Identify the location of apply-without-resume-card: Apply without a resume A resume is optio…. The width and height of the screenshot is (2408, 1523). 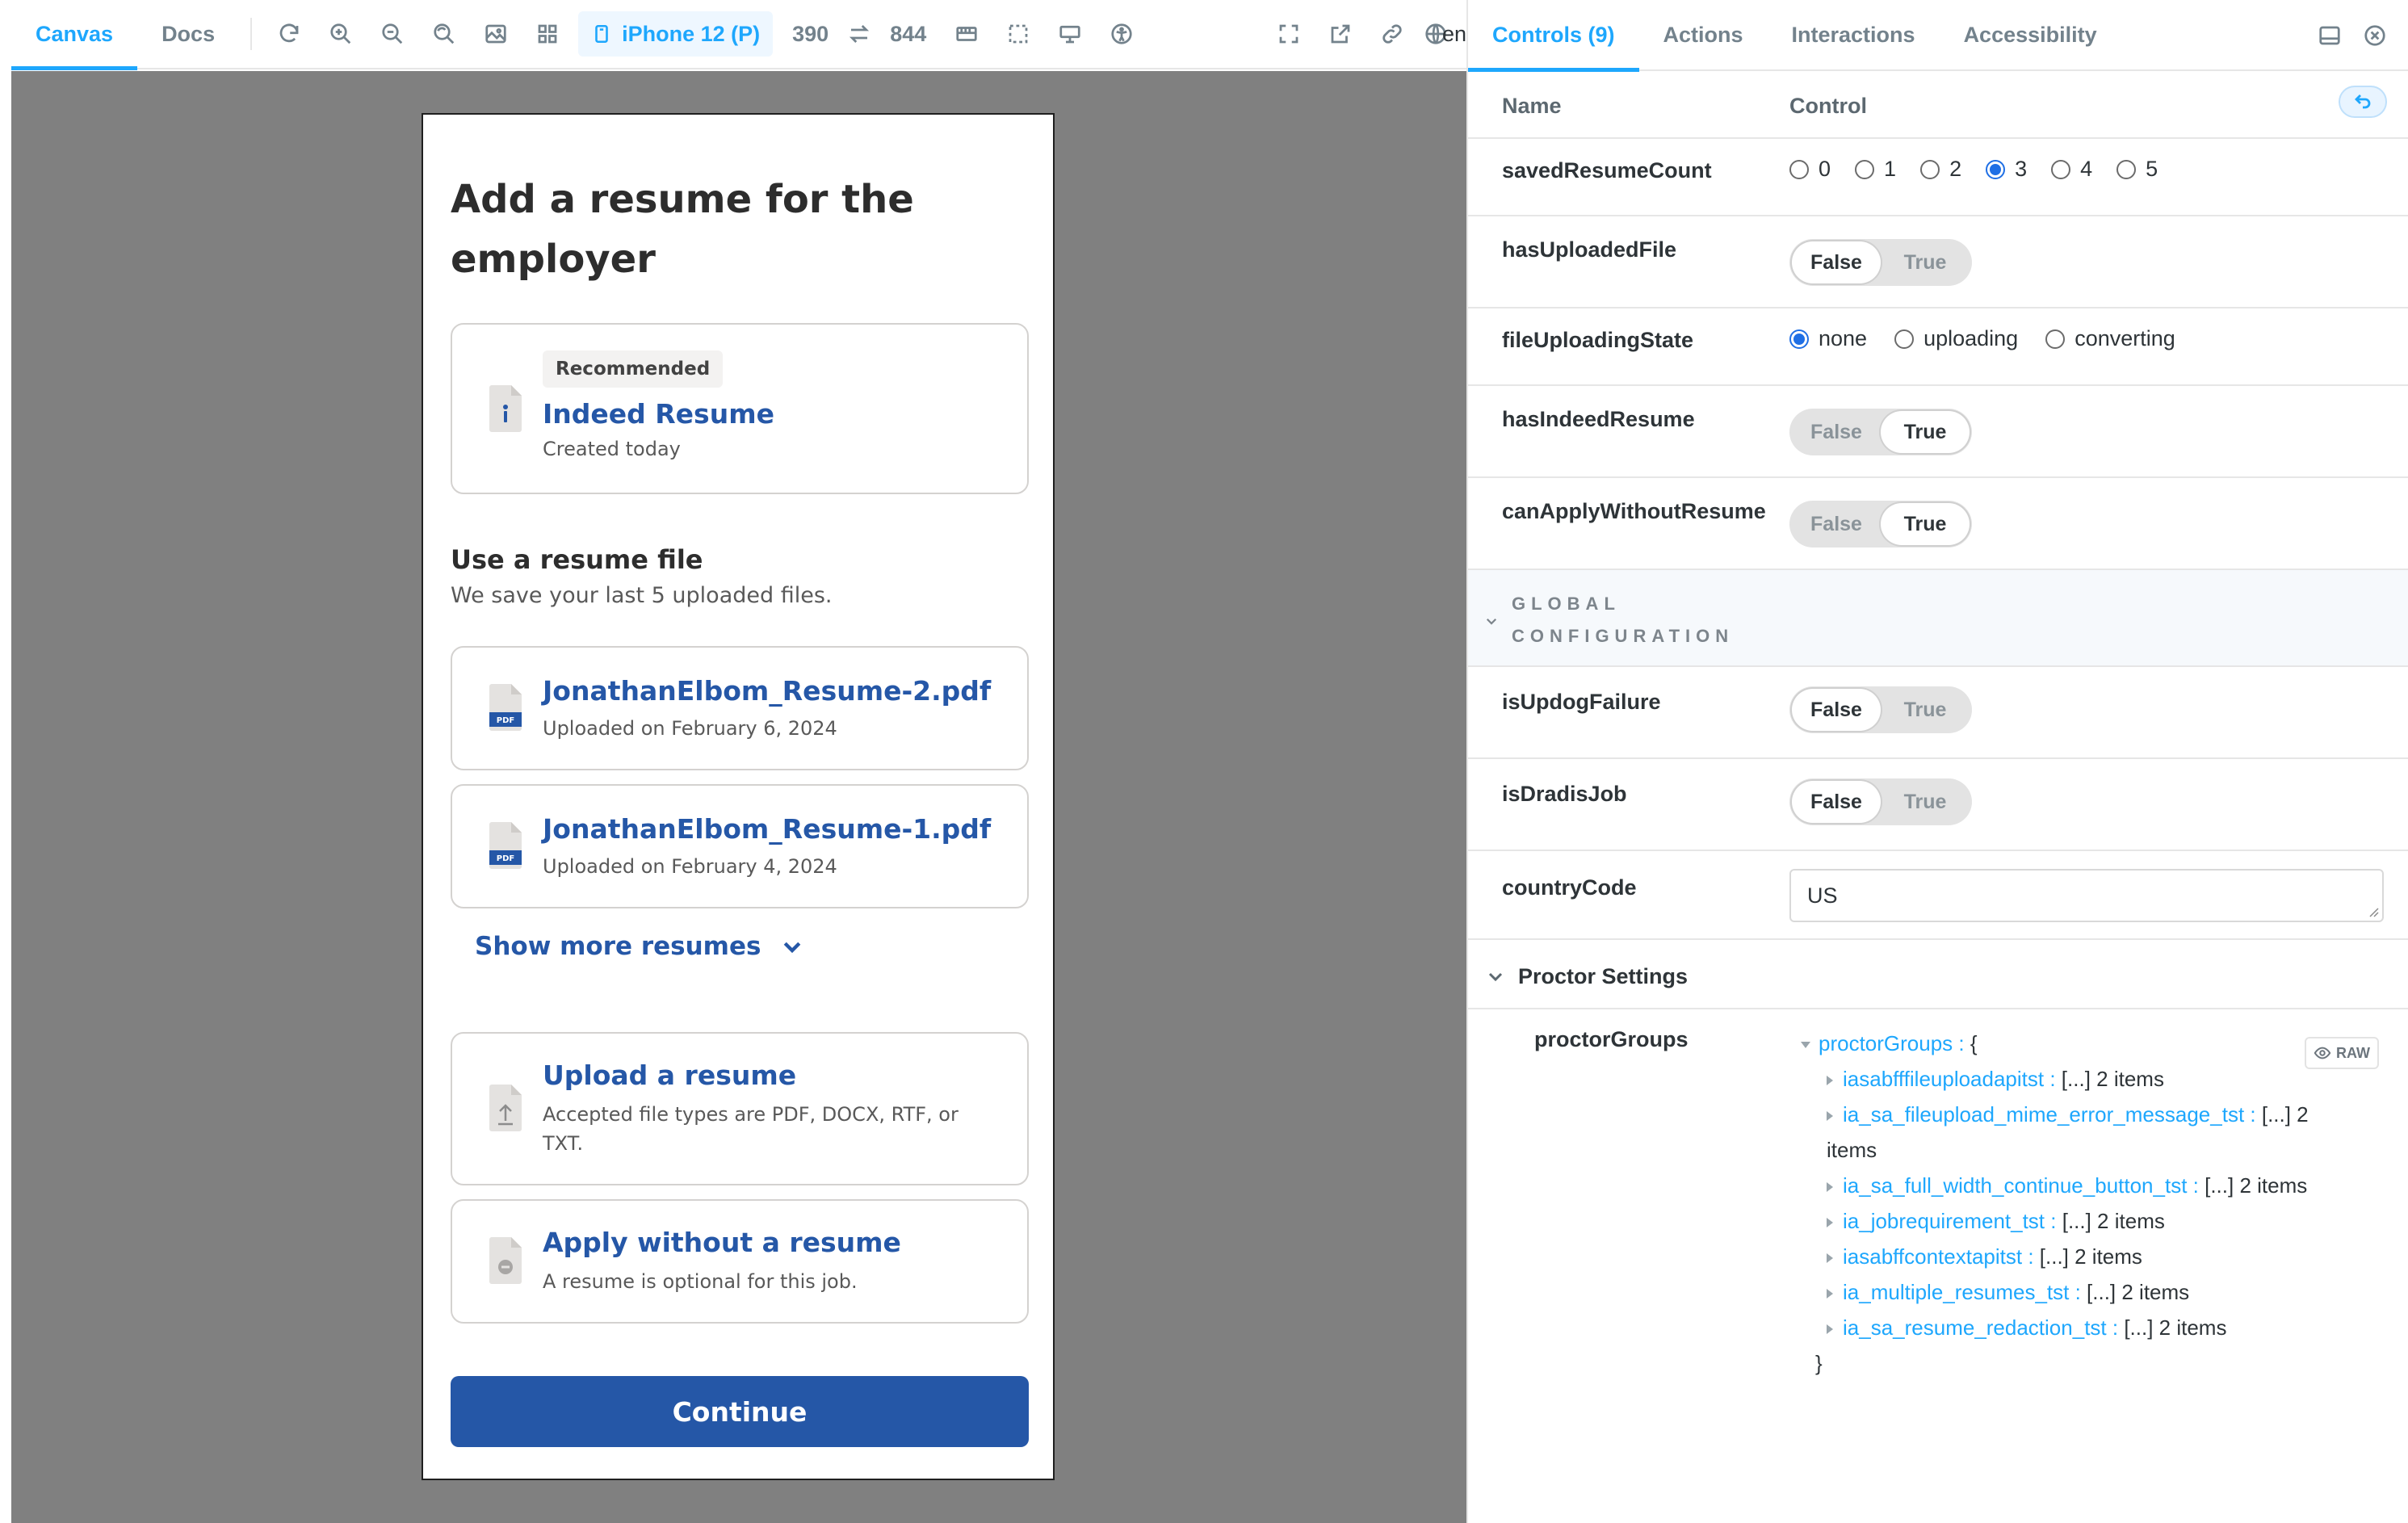
(740, 1261).